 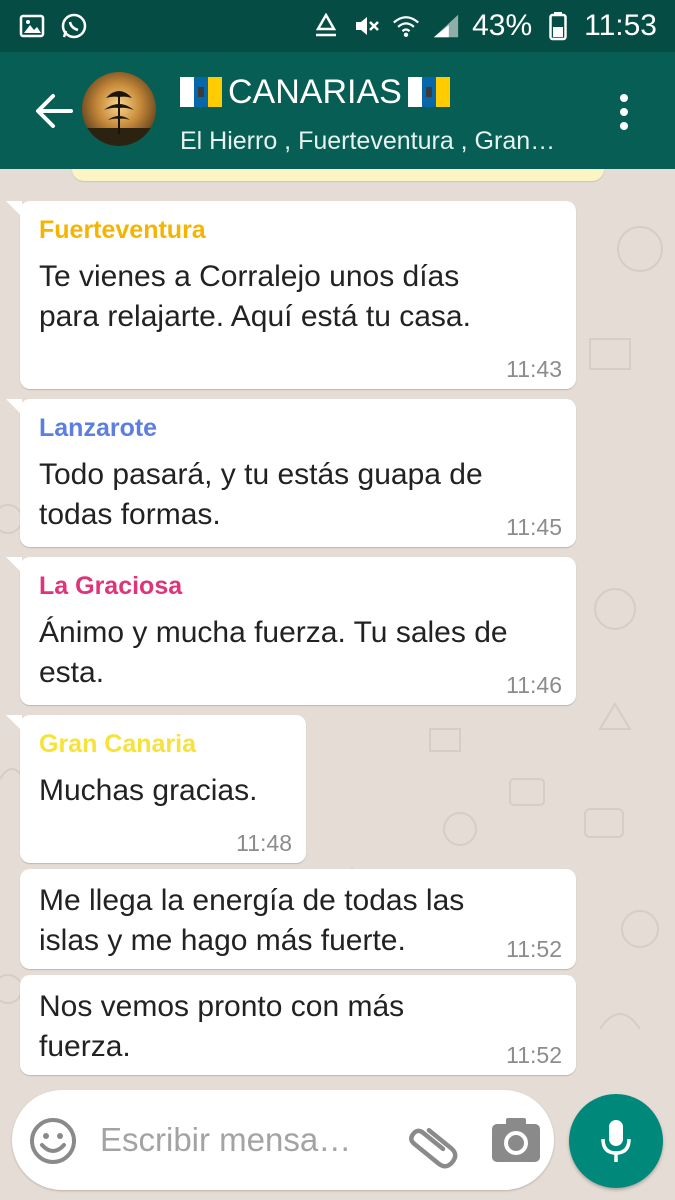 What do you see at coordinates (148, 790) in the screenshot?
I see `message-text: Muchas gracias.` at bounding box center [148, 790].